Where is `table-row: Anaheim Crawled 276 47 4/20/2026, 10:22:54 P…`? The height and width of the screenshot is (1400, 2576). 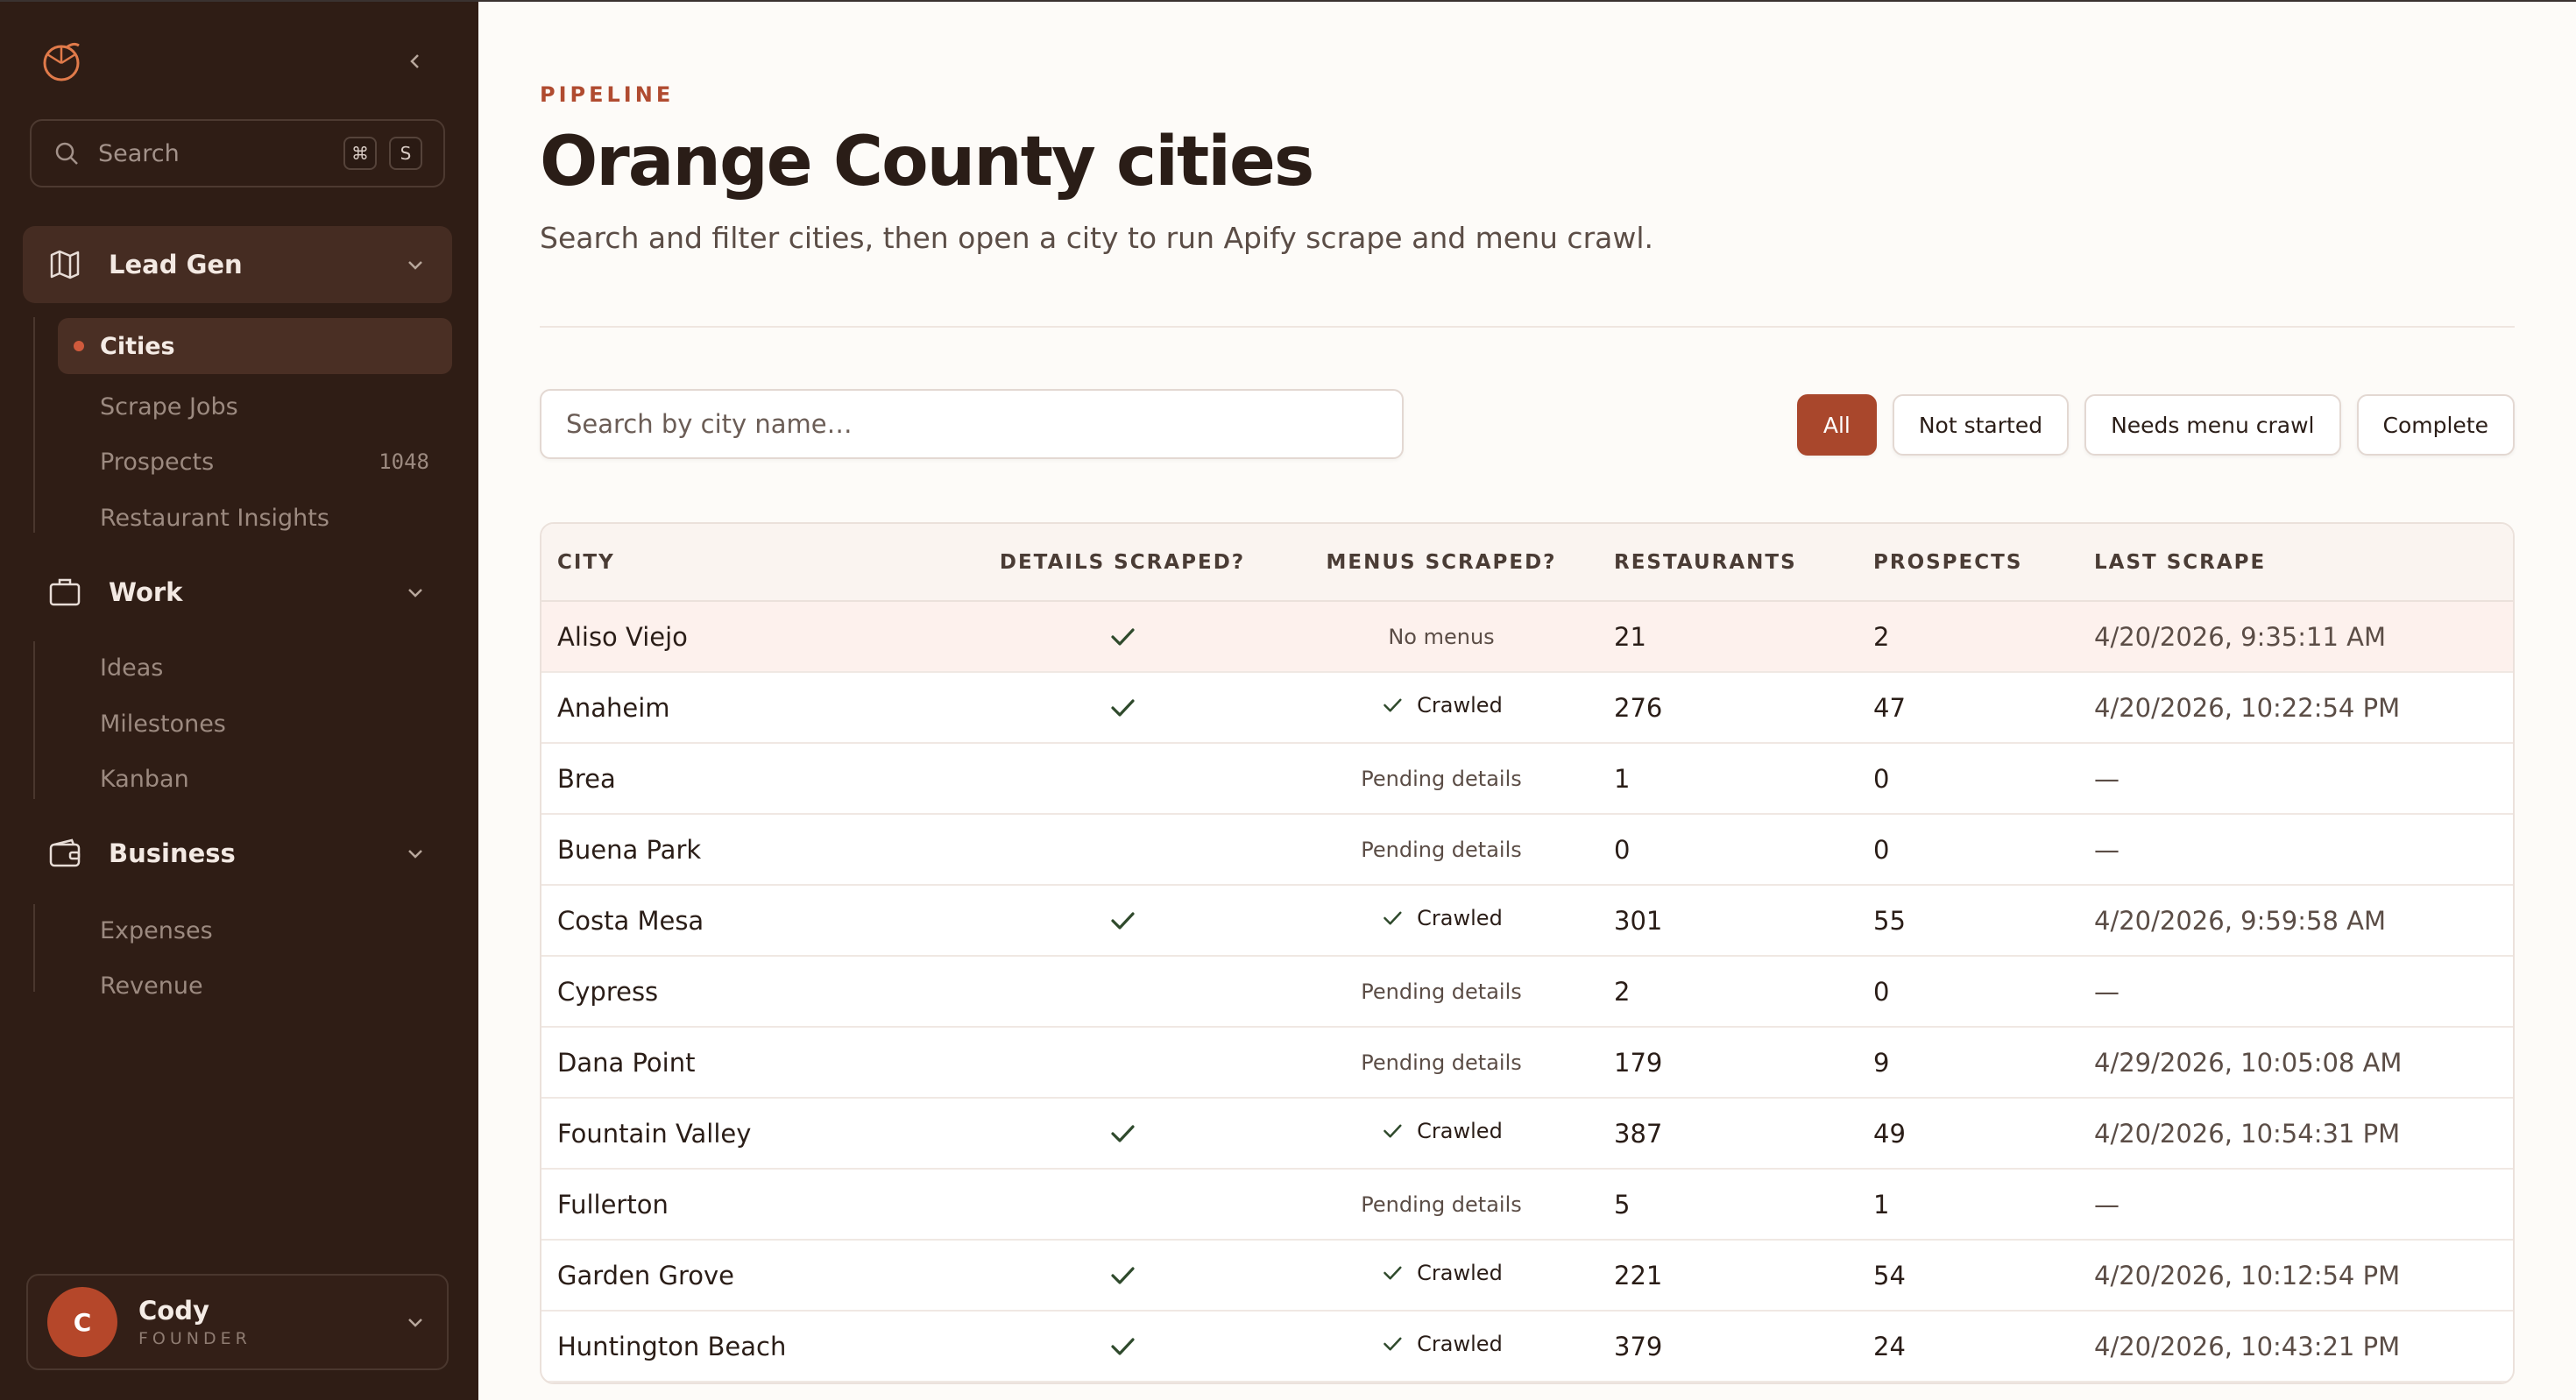
table-row: Anaheim Crawled 276 47 4/20/2026, 10:22:54 P… is located at coordinates (1527, 707).